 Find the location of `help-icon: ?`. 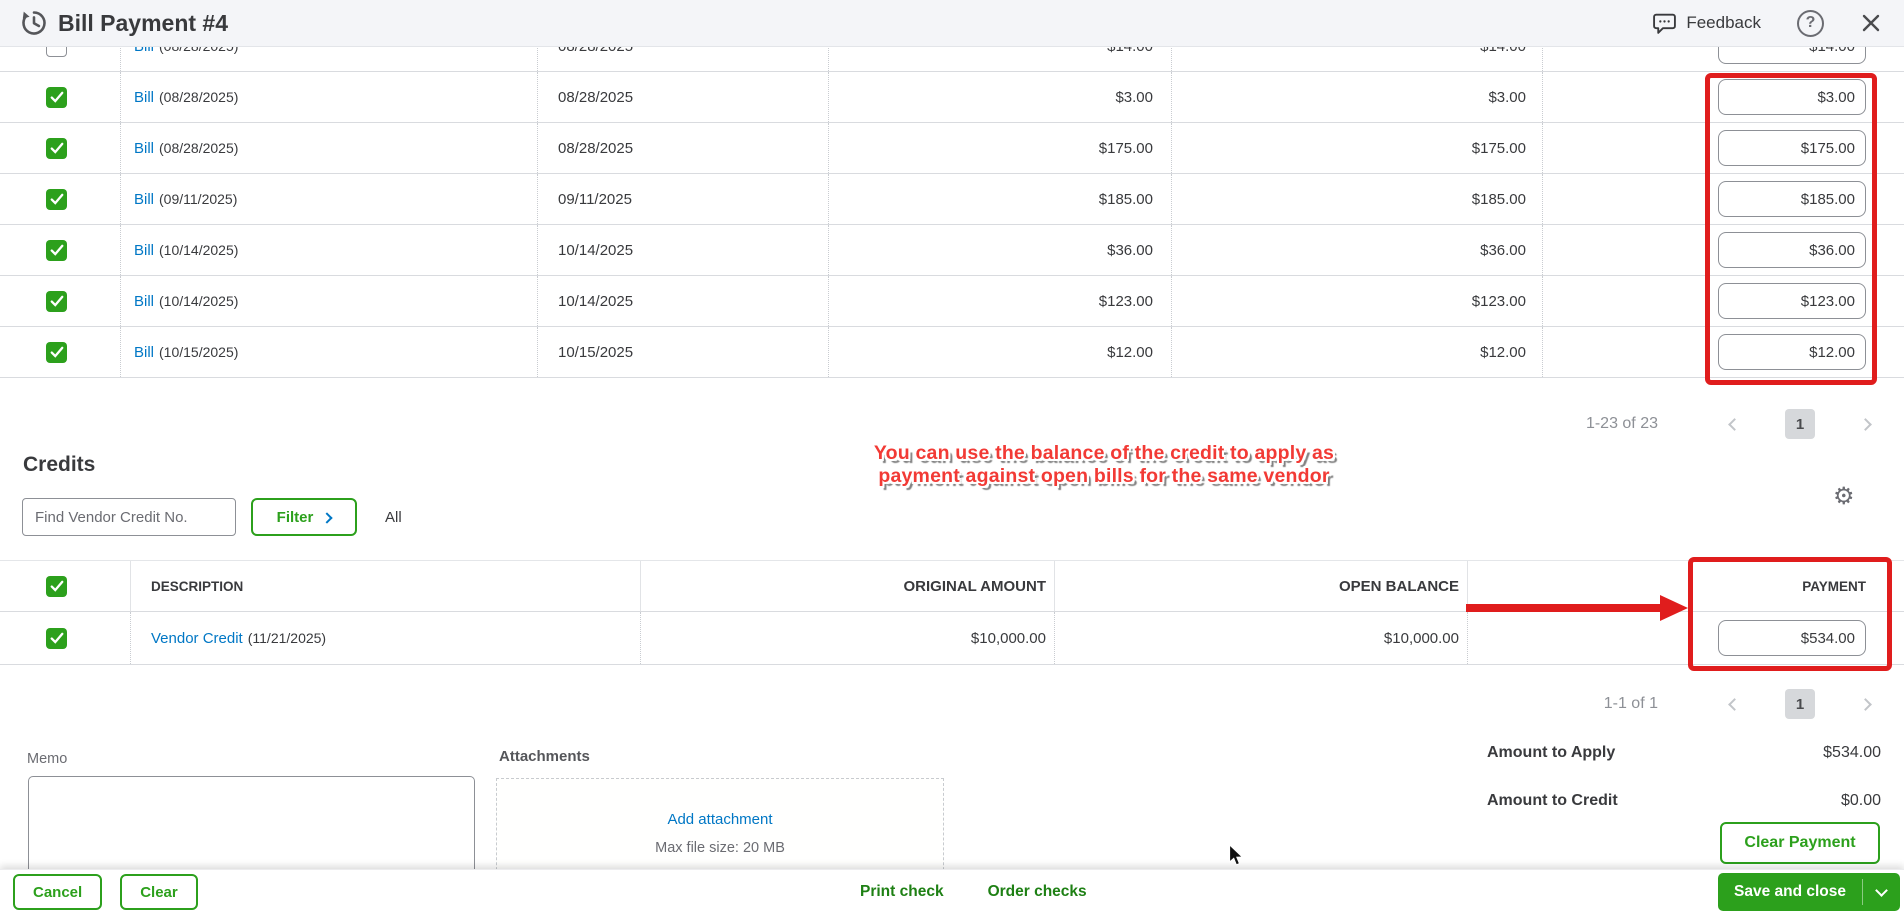

help-icon: ? is located at coordinates (1810, 23).